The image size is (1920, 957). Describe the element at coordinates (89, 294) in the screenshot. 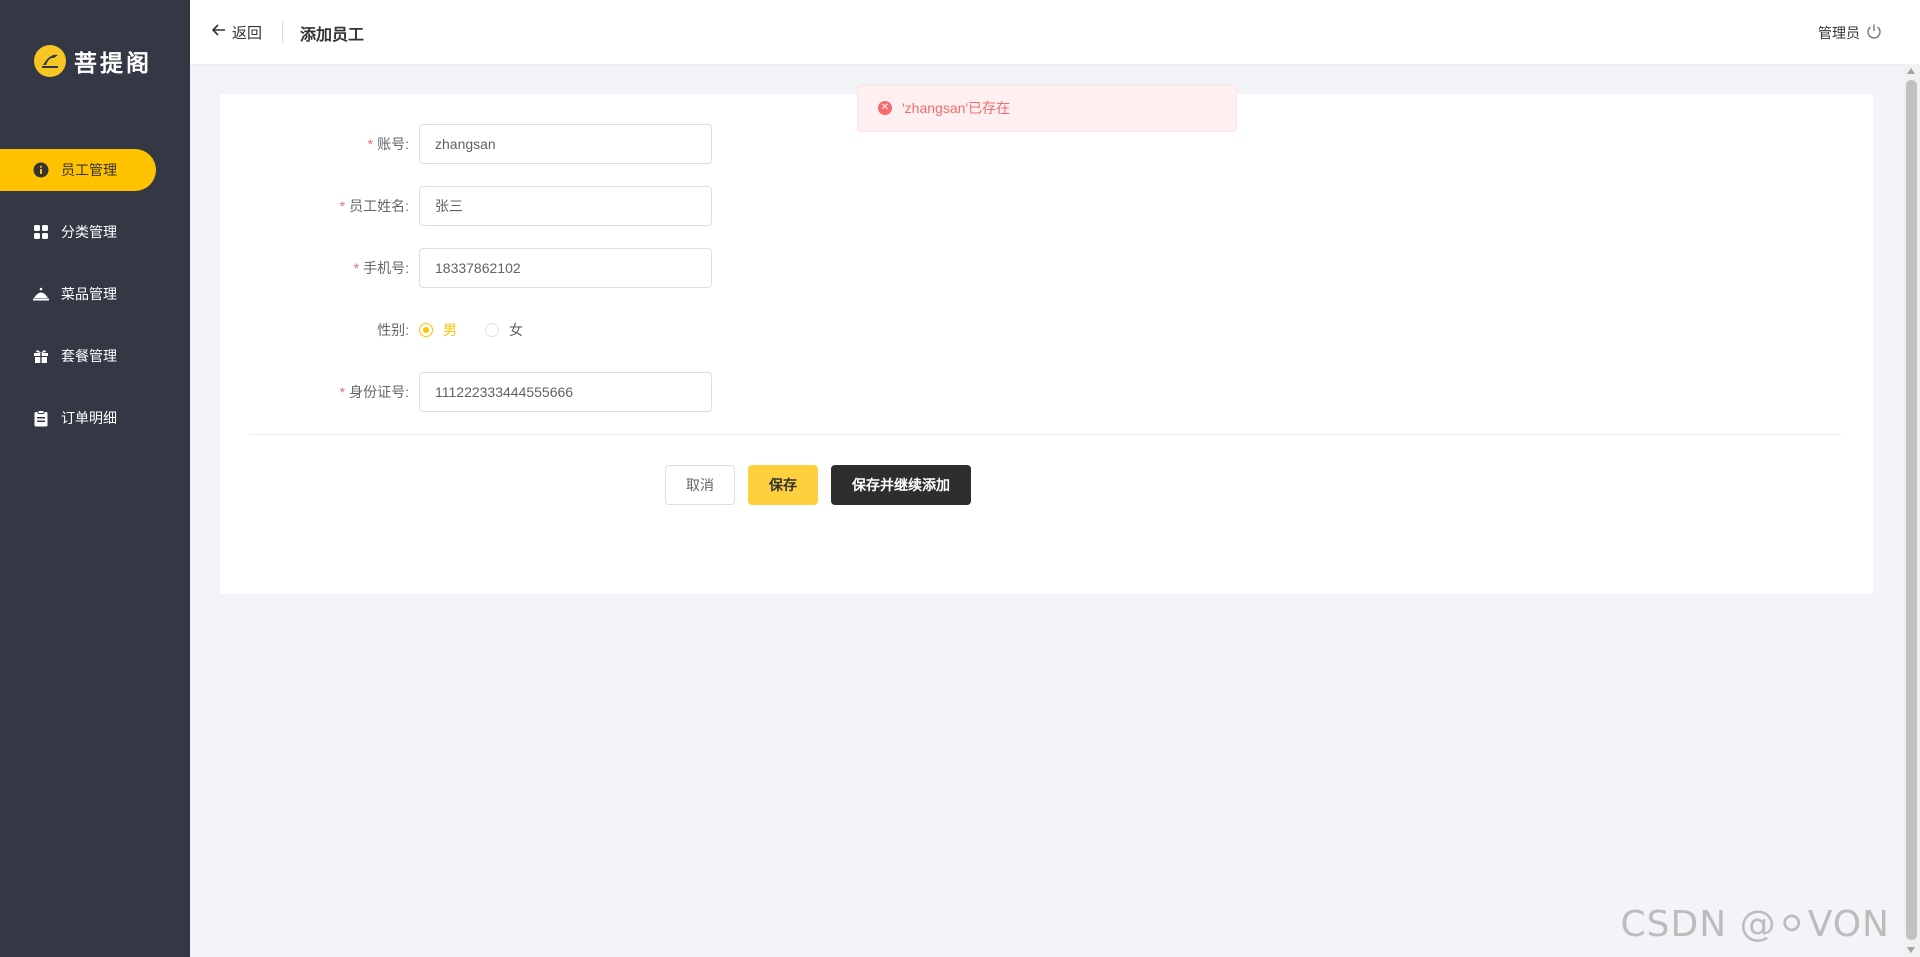

I see `sidebar-item-label: 菜品管理` at that location.